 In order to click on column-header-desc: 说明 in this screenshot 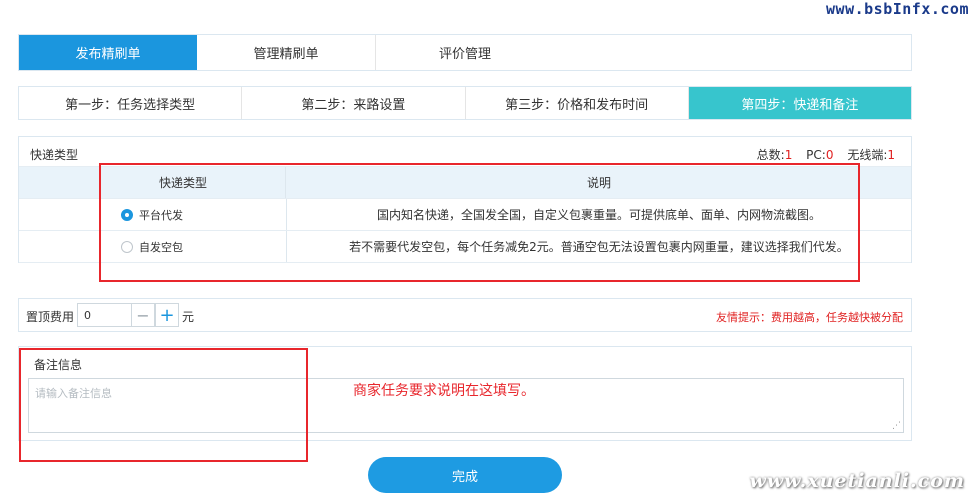, I will do `click(598, 183)`.